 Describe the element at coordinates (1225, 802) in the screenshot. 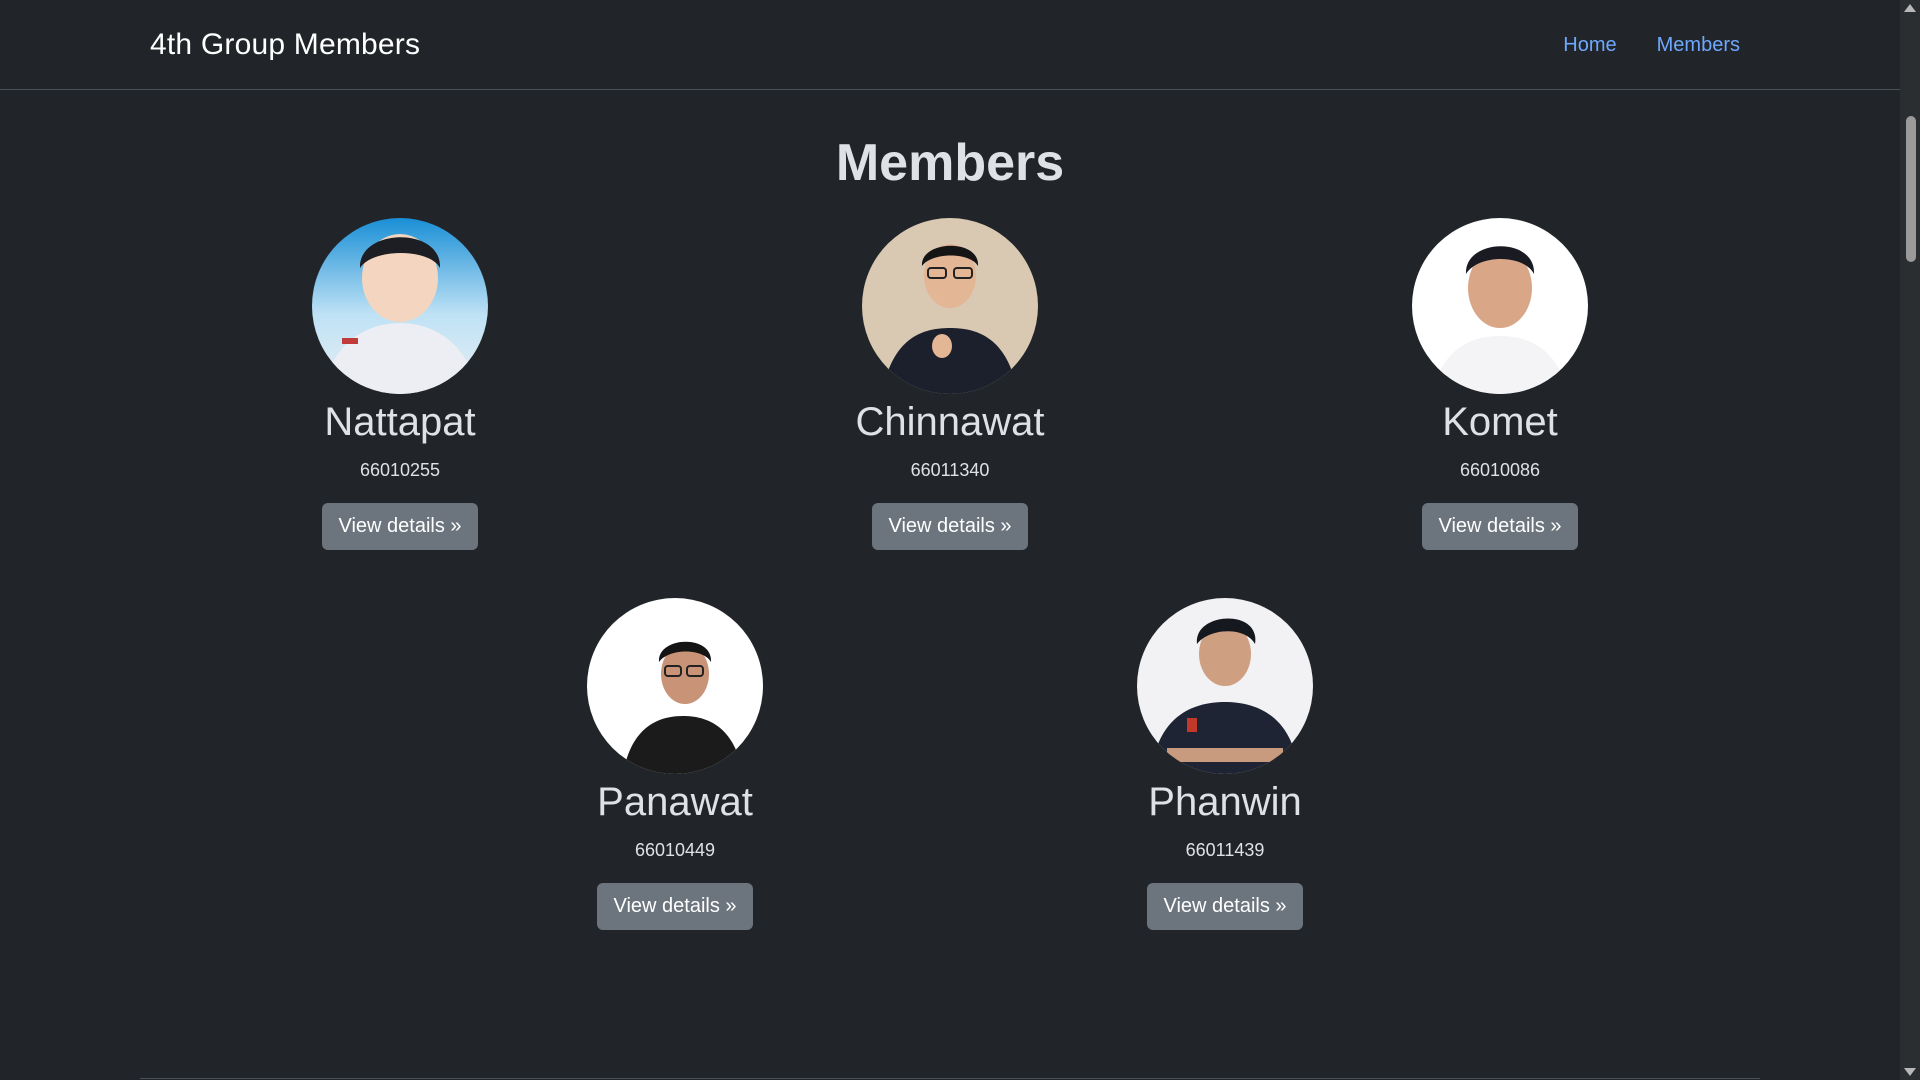

I see `member-name: Phanwin` at that location.